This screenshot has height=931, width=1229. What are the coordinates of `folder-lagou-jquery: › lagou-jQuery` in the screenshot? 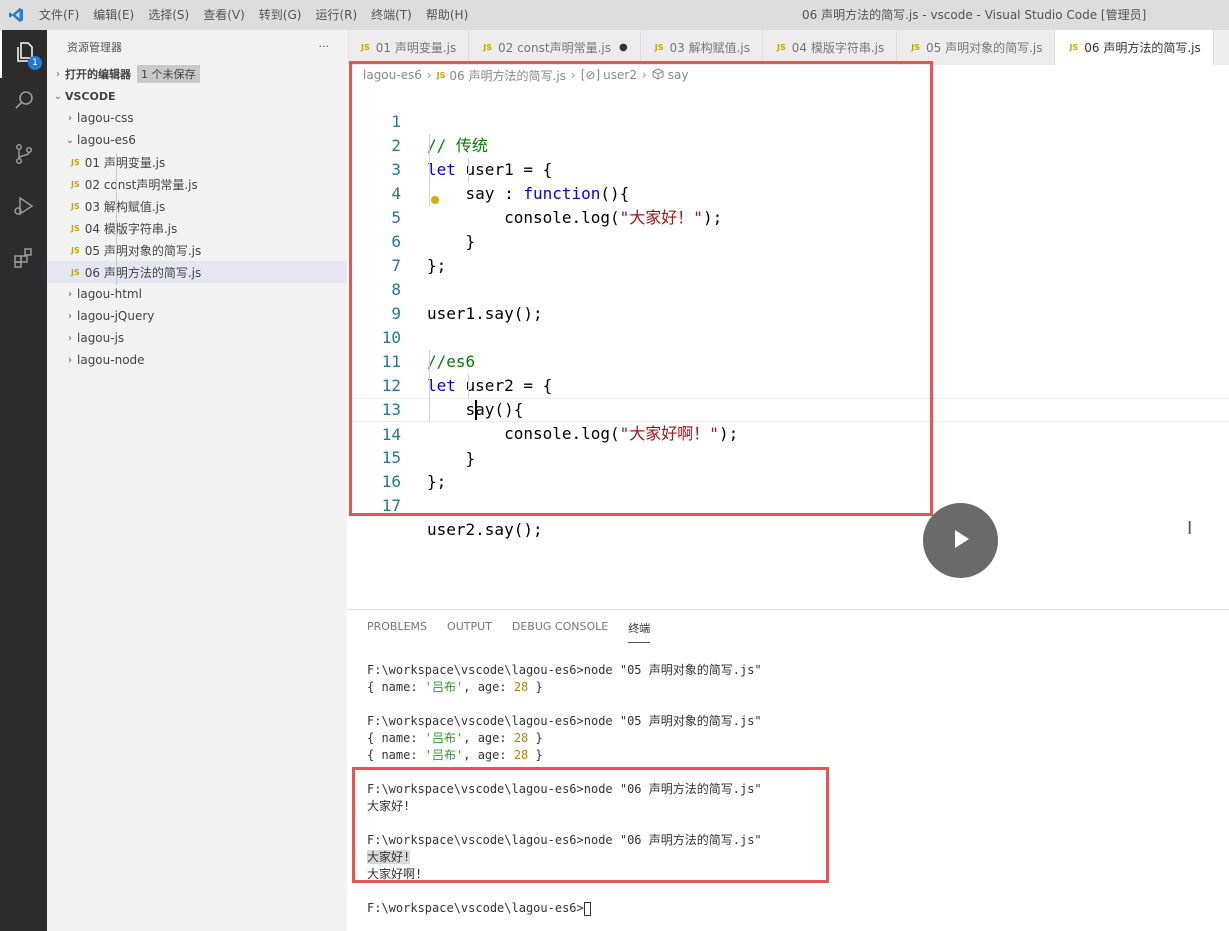 It's located at (197, 316).